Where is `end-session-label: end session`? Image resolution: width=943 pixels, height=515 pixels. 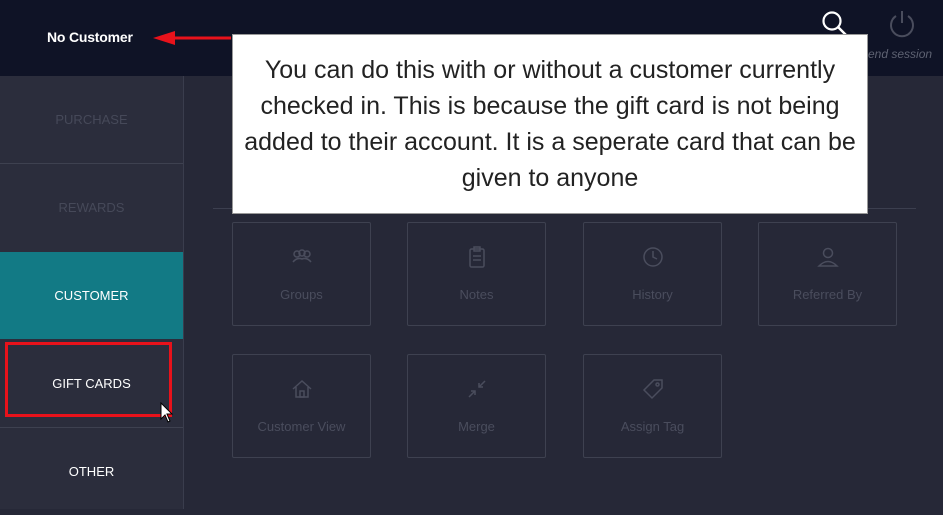
end-session-label: end session is located at coordinates (900, 54).